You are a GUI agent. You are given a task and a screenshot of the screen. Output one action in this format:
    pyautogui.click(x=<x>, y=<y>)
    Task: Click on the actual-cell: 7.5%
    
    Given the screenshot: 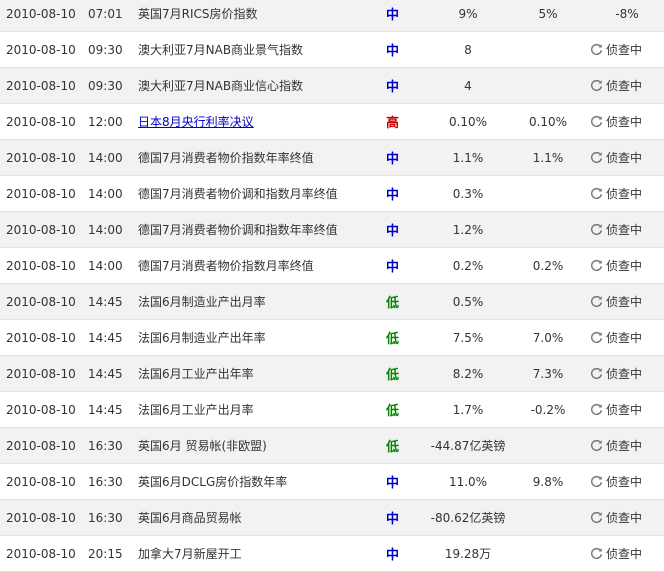 What is the action you would take?
    pyautogui.click(x=468, y=337)
    